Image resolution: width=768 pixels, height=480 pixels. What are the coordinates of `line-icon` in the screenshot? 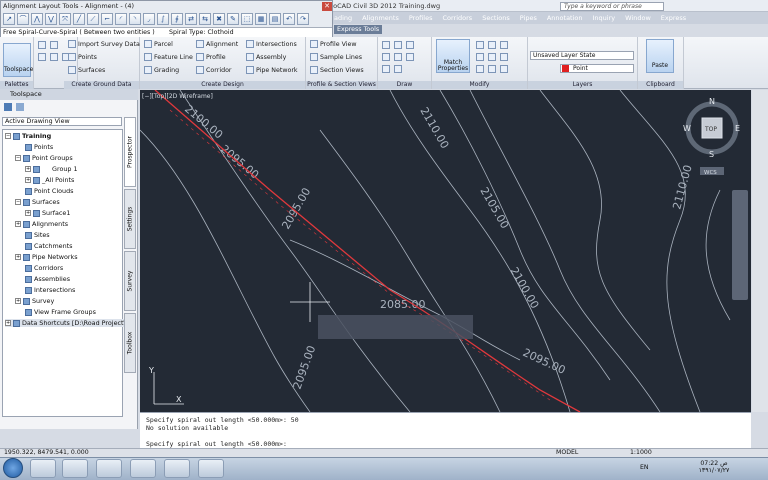 It's located at (386, 45).